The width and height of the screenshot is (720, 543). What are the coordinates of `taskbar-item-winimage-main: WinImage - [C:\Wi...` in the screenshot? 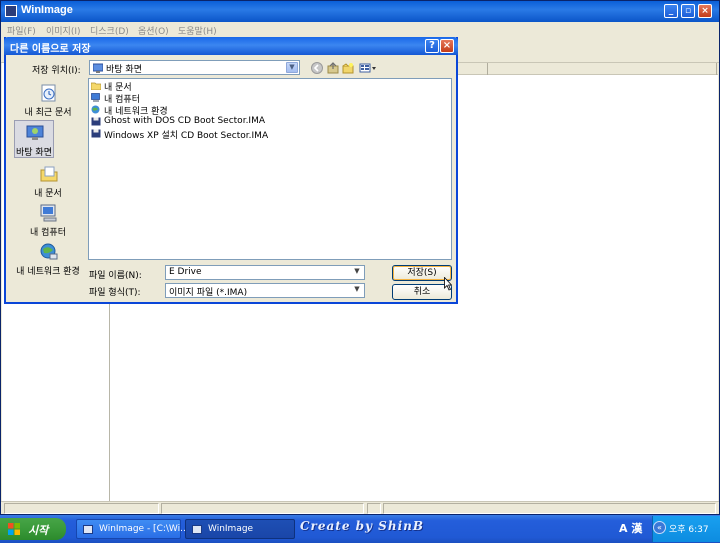 It's located at (132, 529).